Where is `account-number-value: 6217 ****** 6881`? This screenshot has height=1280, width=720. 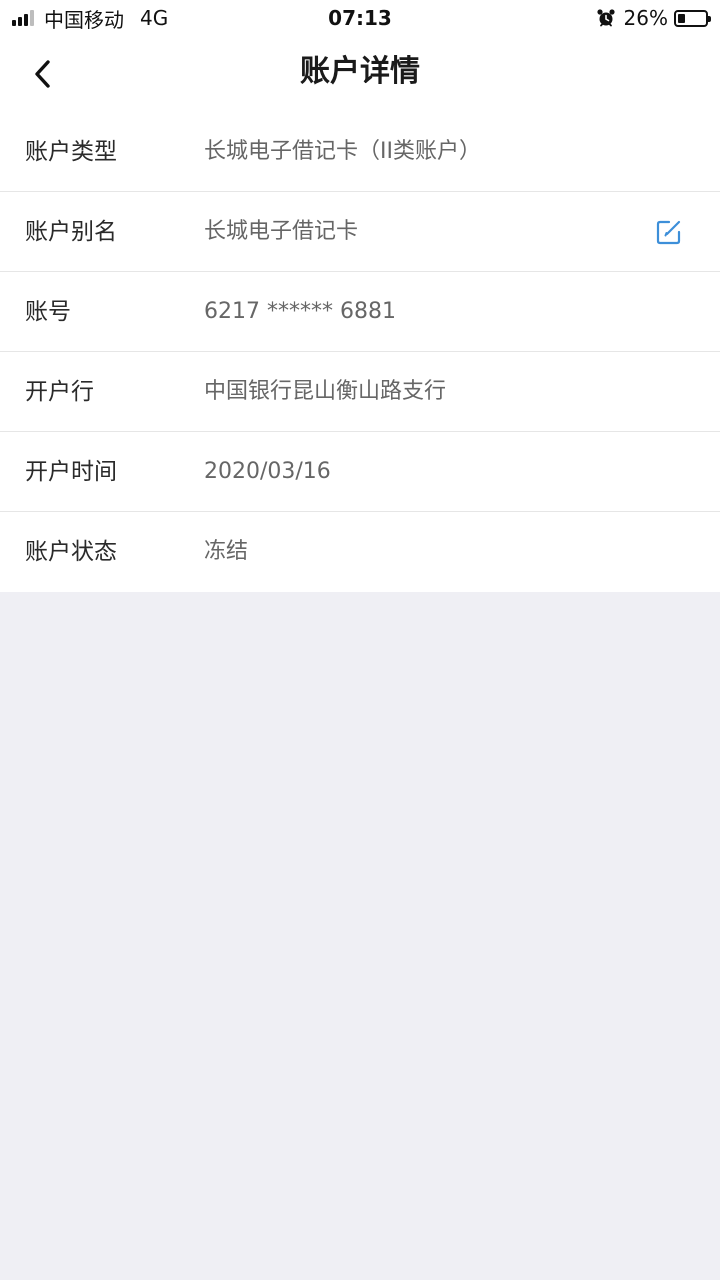
account-number-value: 6217 ****** 6881 is located at coordinates (300, 311).